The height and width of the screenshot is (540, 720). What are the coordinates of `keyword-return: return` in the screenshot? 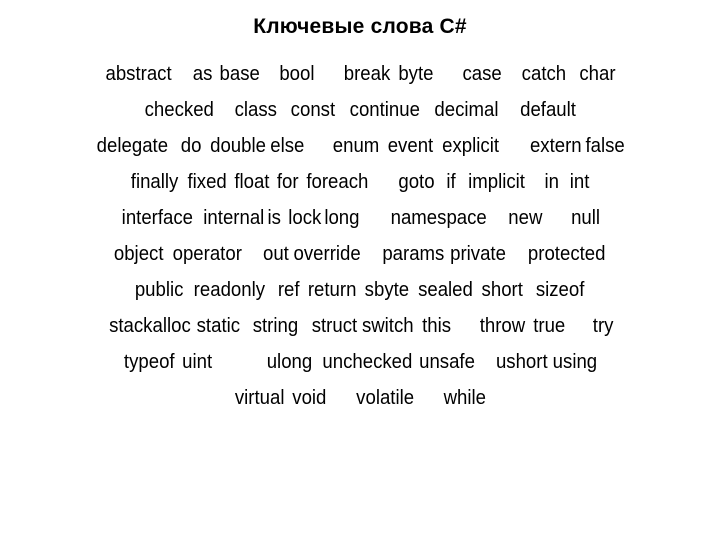 It's located at (332, 290).